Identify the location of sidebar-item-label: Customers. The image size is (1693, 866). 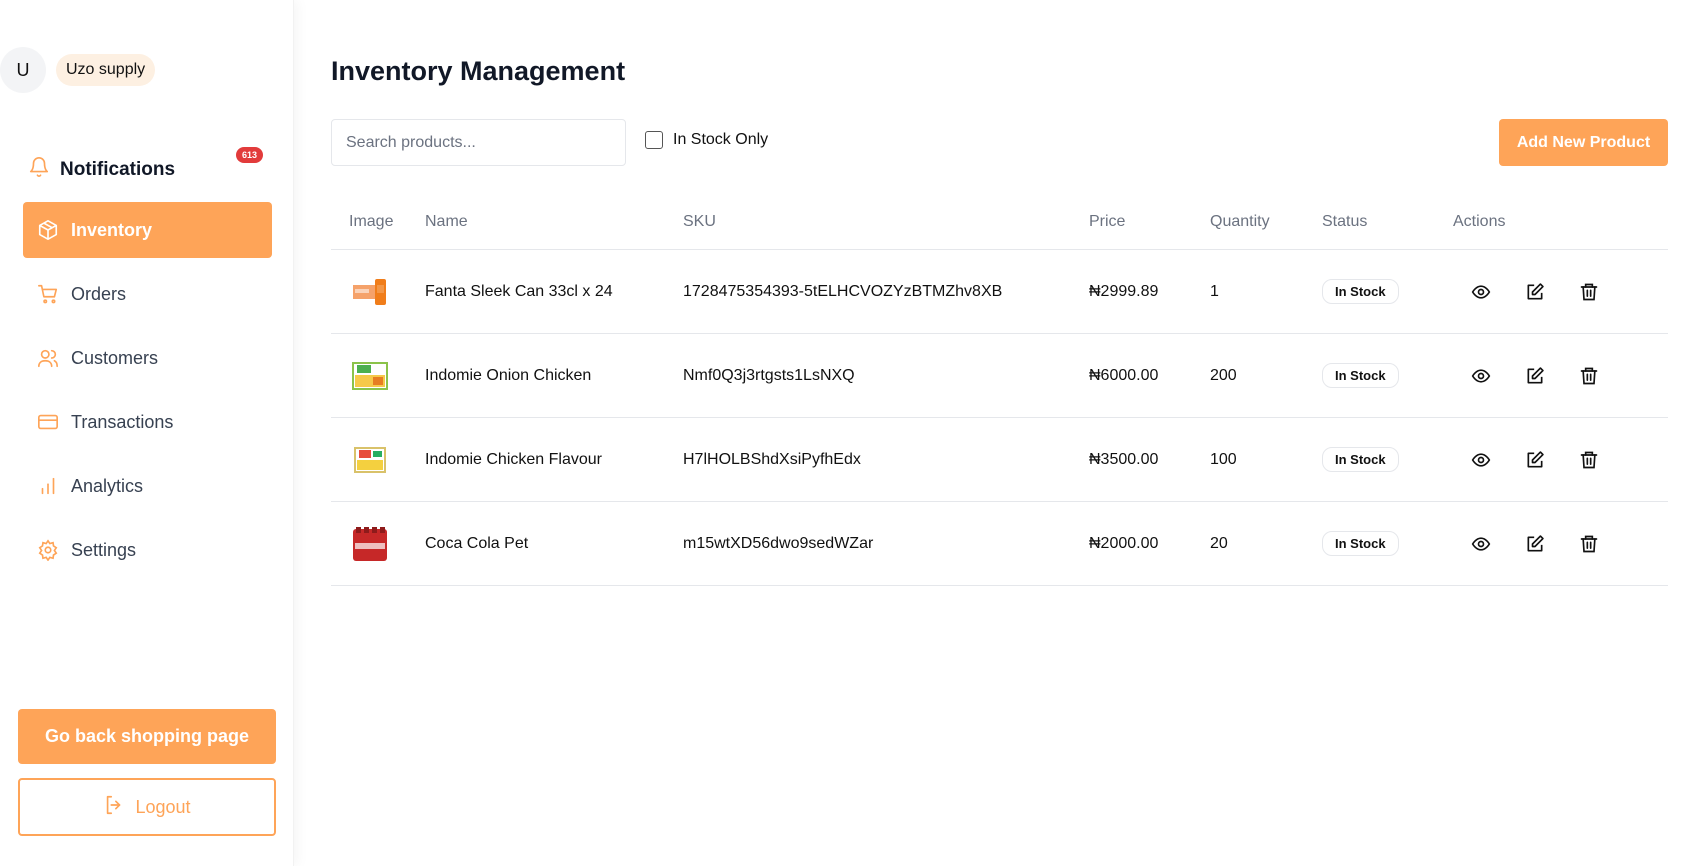
(115, 357).